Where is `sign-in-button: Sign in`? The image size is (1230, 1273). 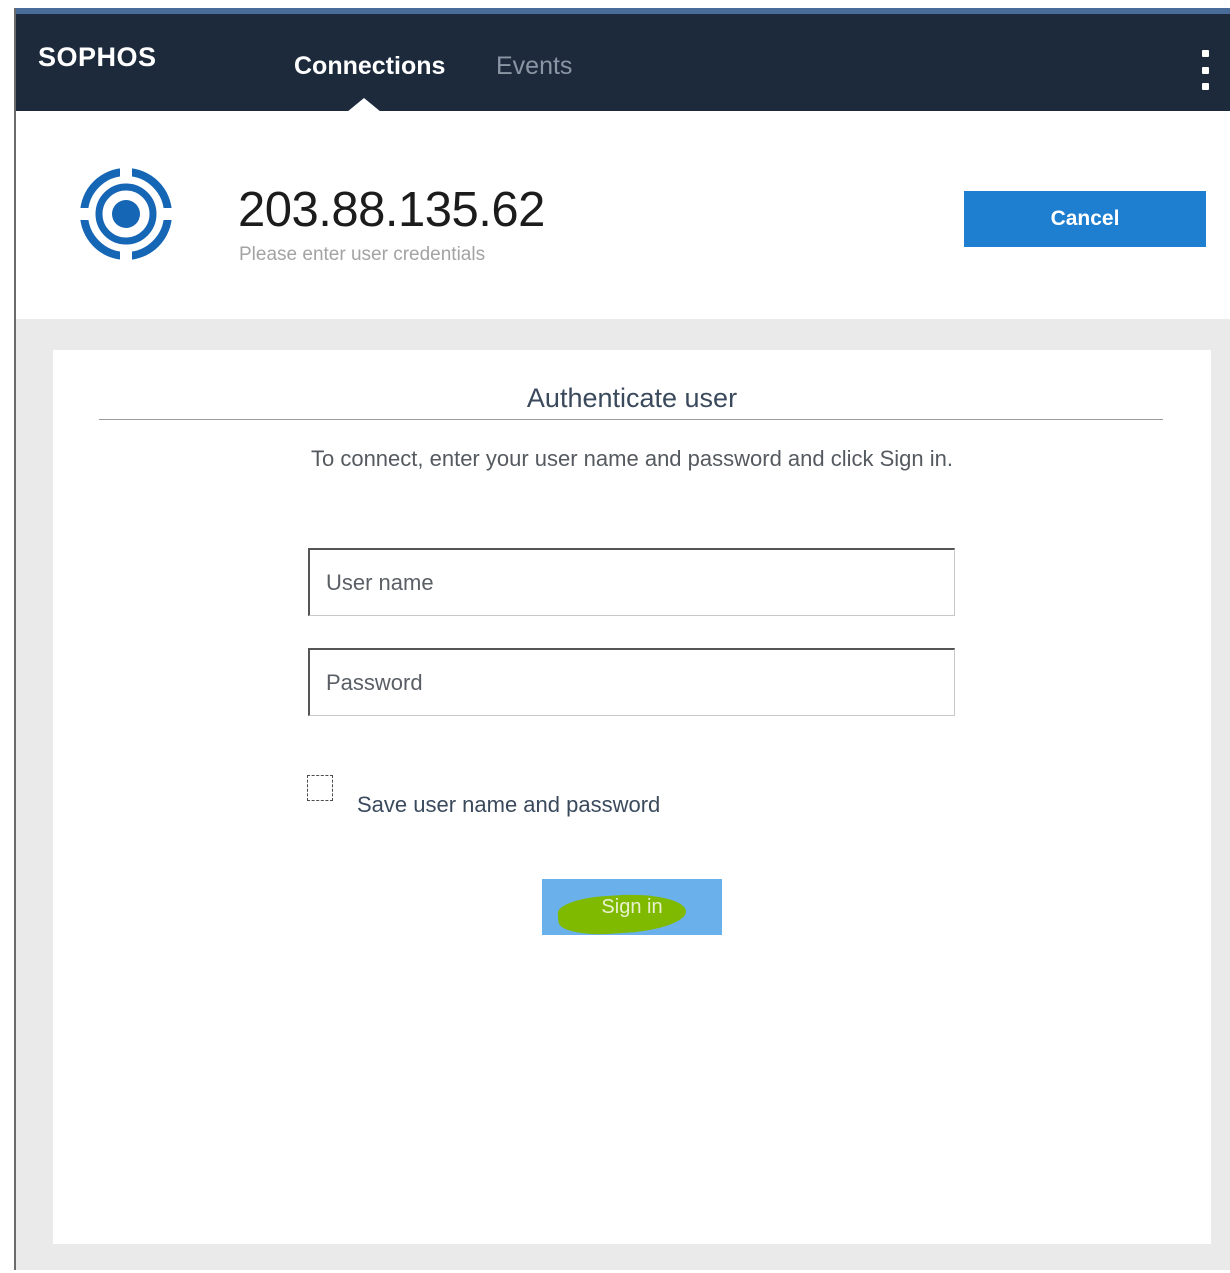
sign-in-button: Sign in is located at coordinates (632, 907).